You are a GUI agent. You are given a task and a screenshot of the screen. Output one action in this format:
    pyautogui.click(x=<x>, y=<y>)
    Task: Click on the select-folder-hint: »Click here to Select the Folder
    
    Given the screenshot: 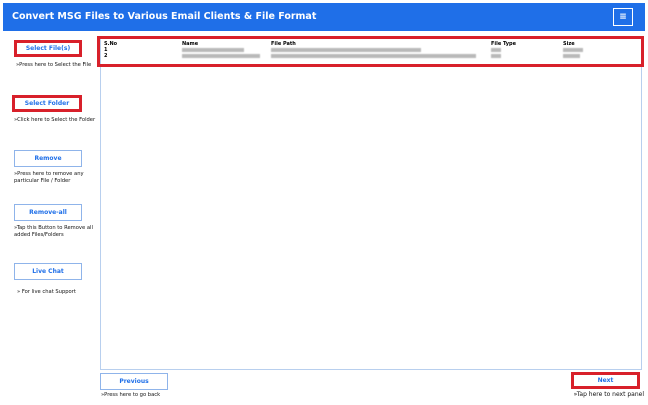 What is the action you would take?
    pyautogui.click(x=55, y=120)
    